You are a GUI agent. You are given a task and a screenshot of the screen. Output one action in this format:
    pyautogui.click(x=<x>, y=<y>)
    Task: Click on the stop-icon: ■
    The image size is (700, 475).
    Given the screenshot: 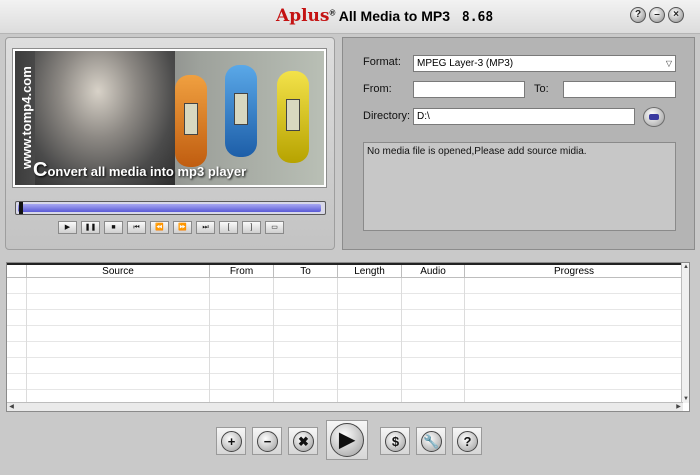 What is the action you would take?
    pyautogui.click(x=113, y=227)
    